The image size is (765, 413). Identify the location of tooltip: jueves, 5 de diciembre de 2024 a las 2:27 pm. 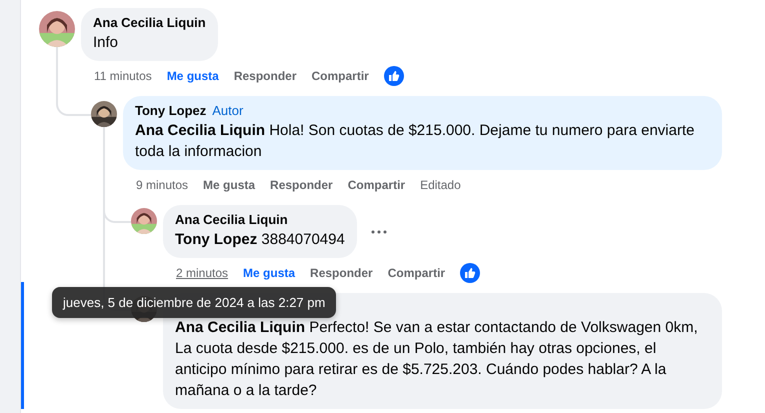
(194, 302).